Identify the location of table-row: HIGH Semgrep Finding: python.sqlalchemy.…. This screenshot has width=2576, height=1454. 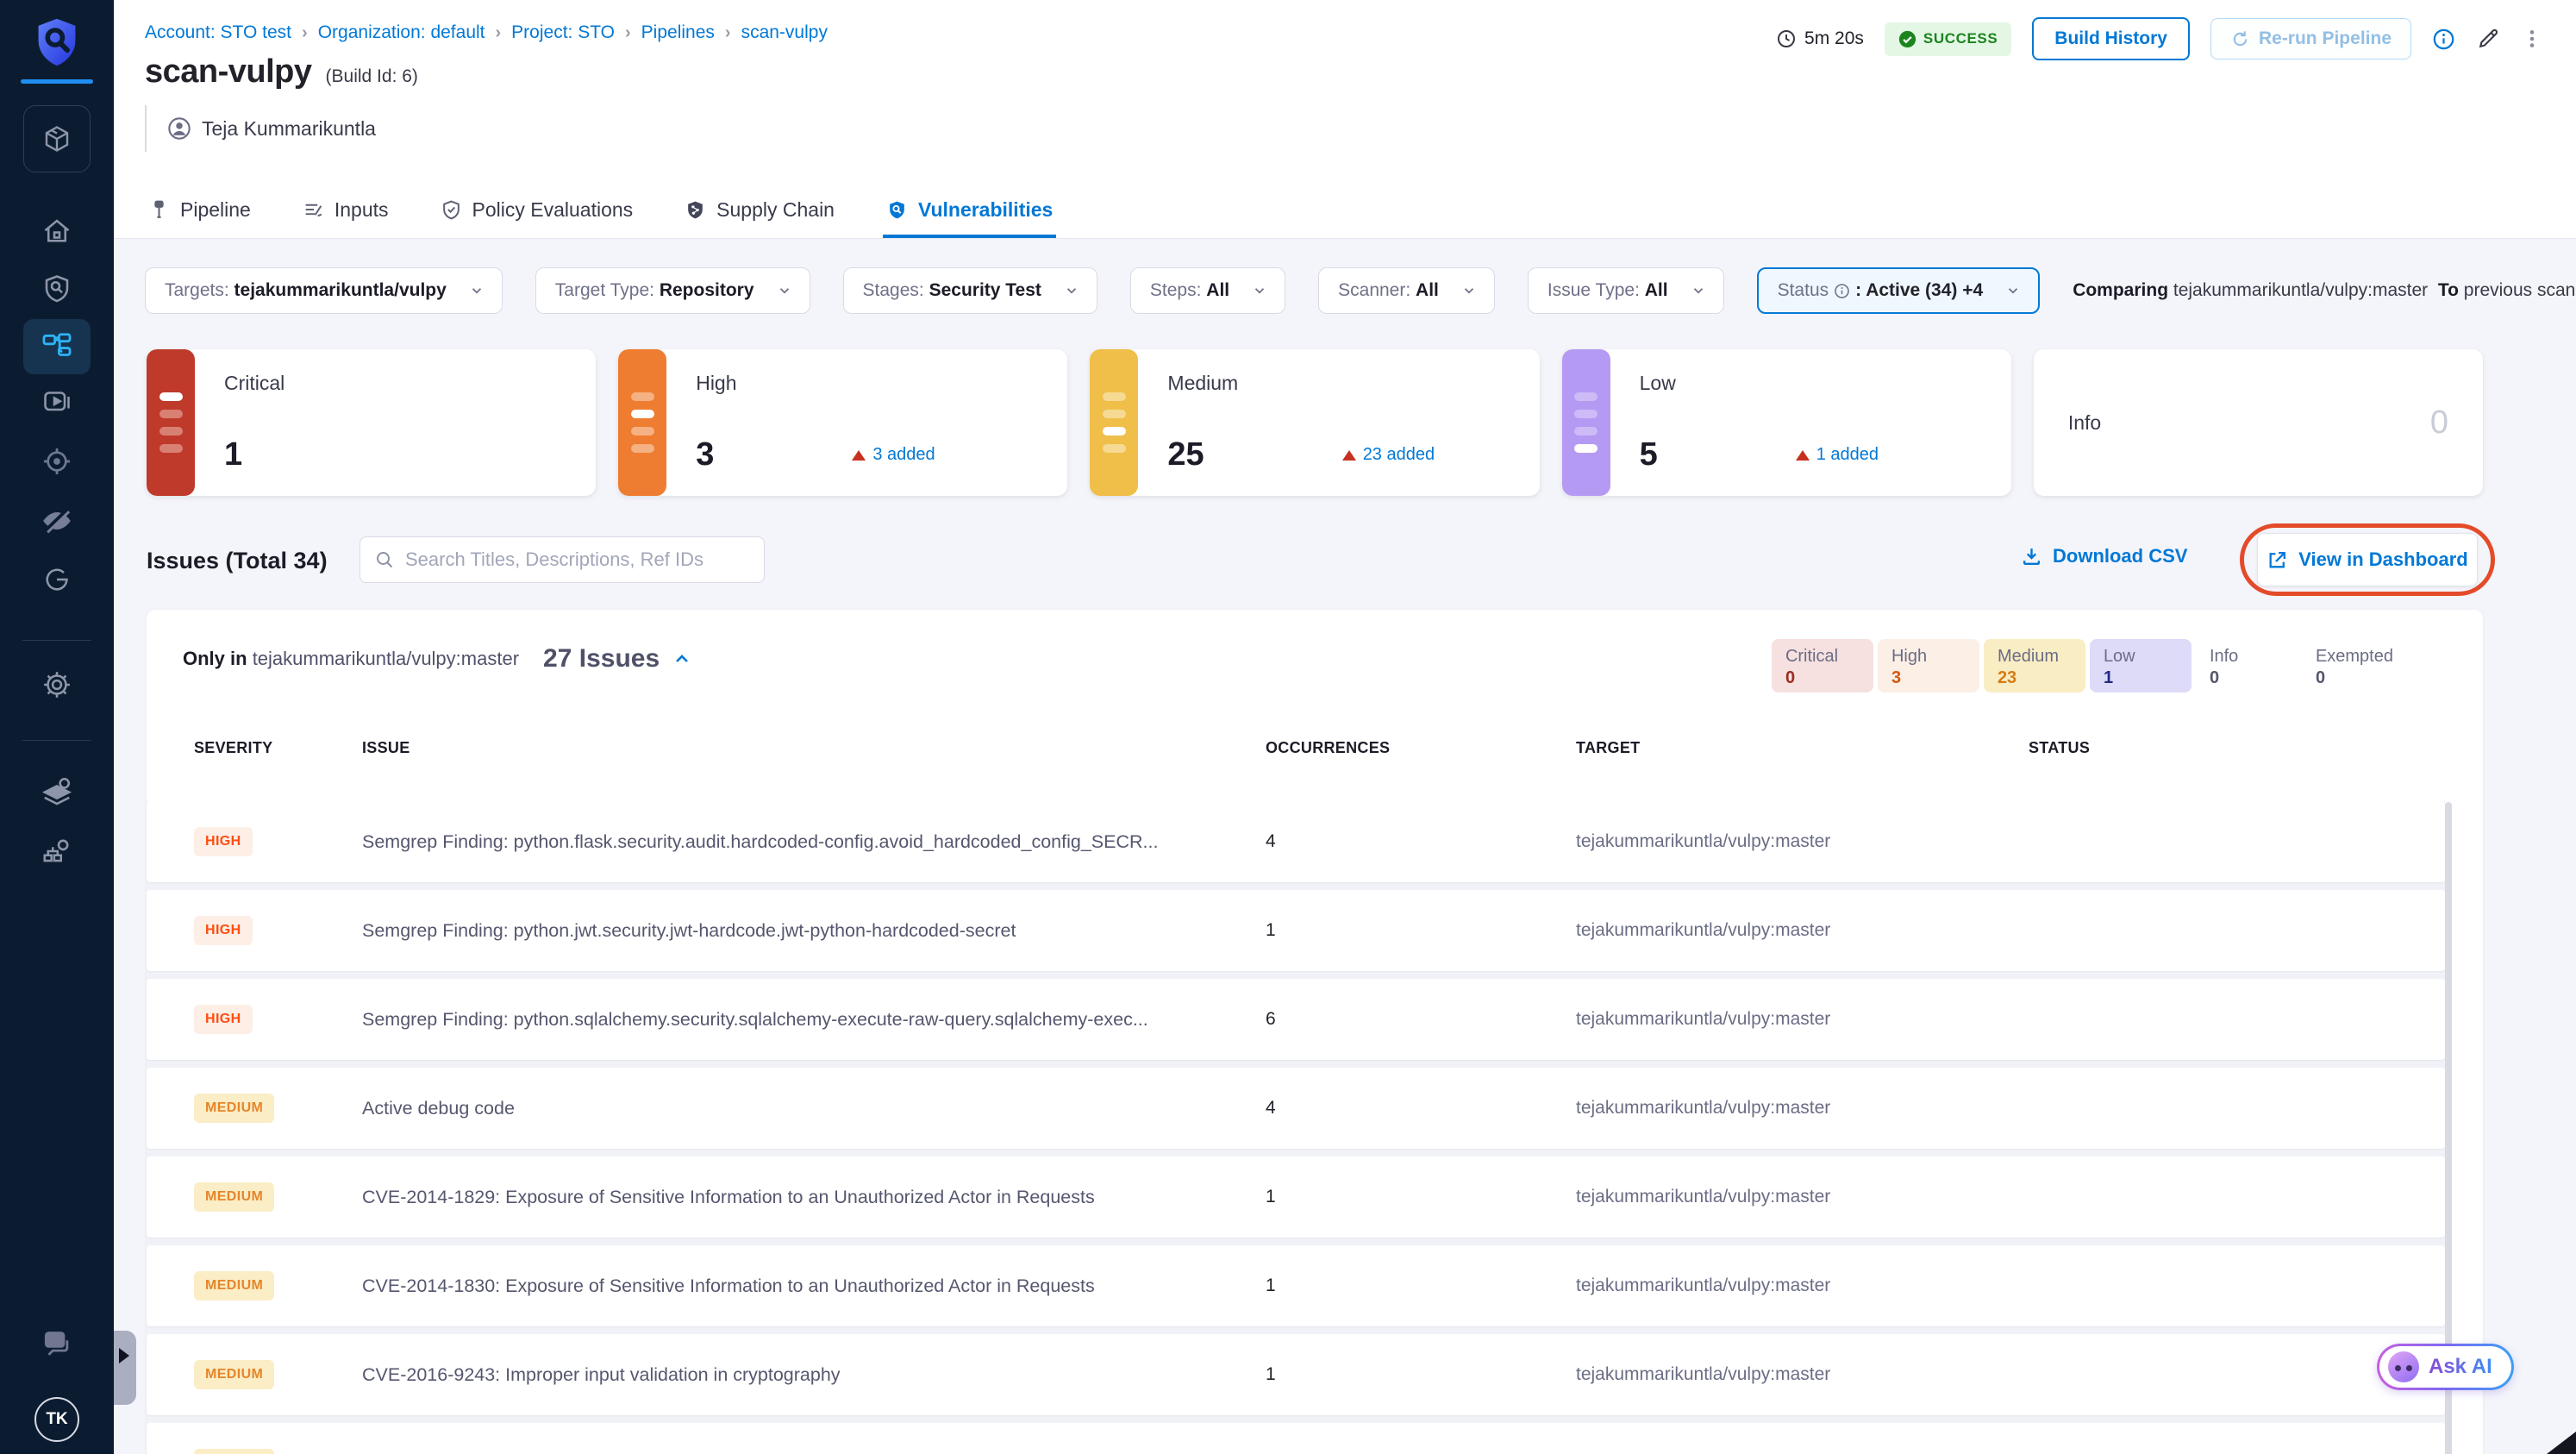
(1296, 1019).